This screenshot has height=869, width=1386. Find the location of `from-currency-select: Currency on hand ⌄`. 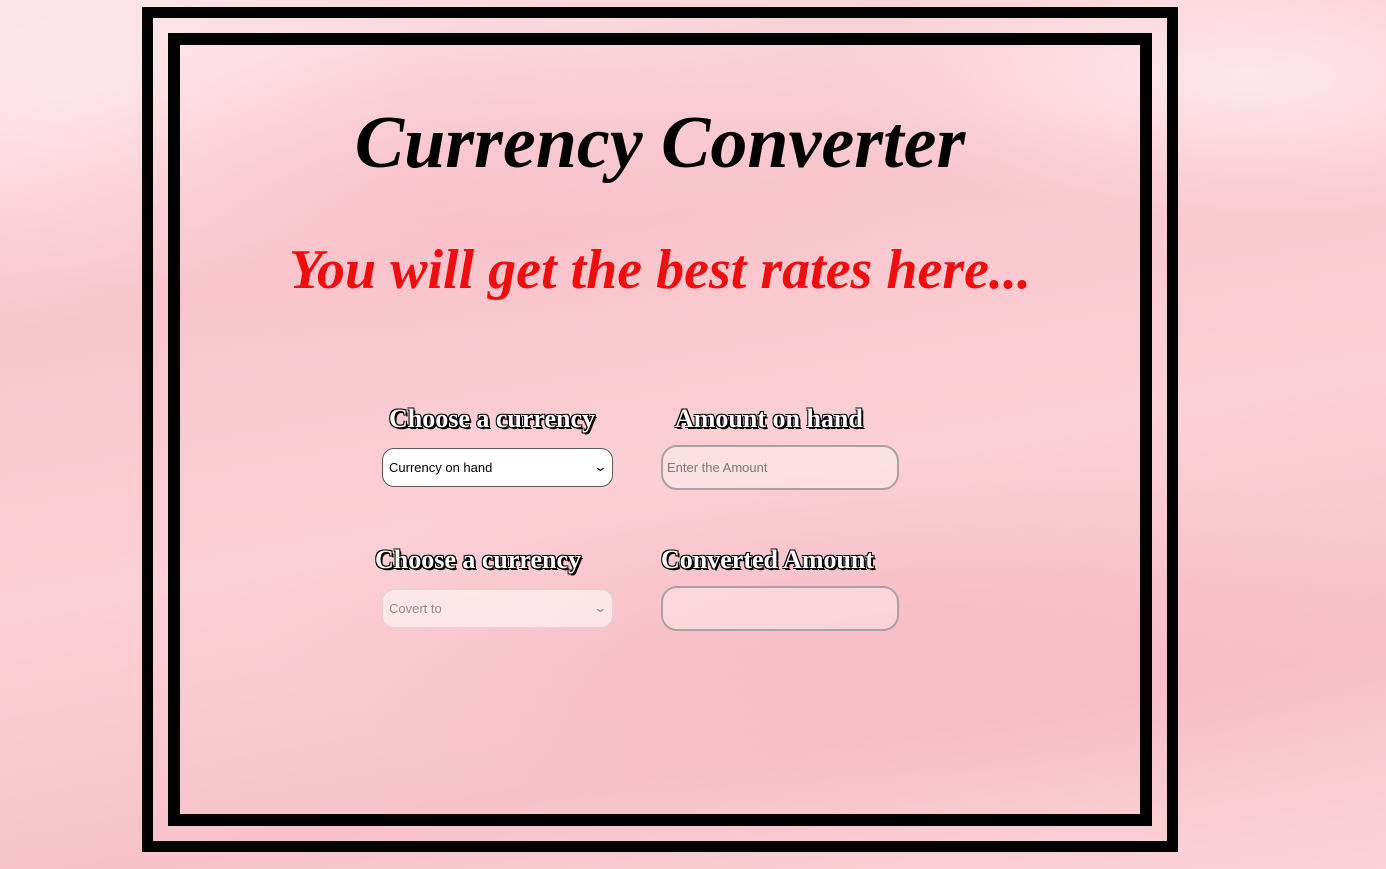

from-currency-select: Currency on hand ⌄ is located at coordinates (497, 467).